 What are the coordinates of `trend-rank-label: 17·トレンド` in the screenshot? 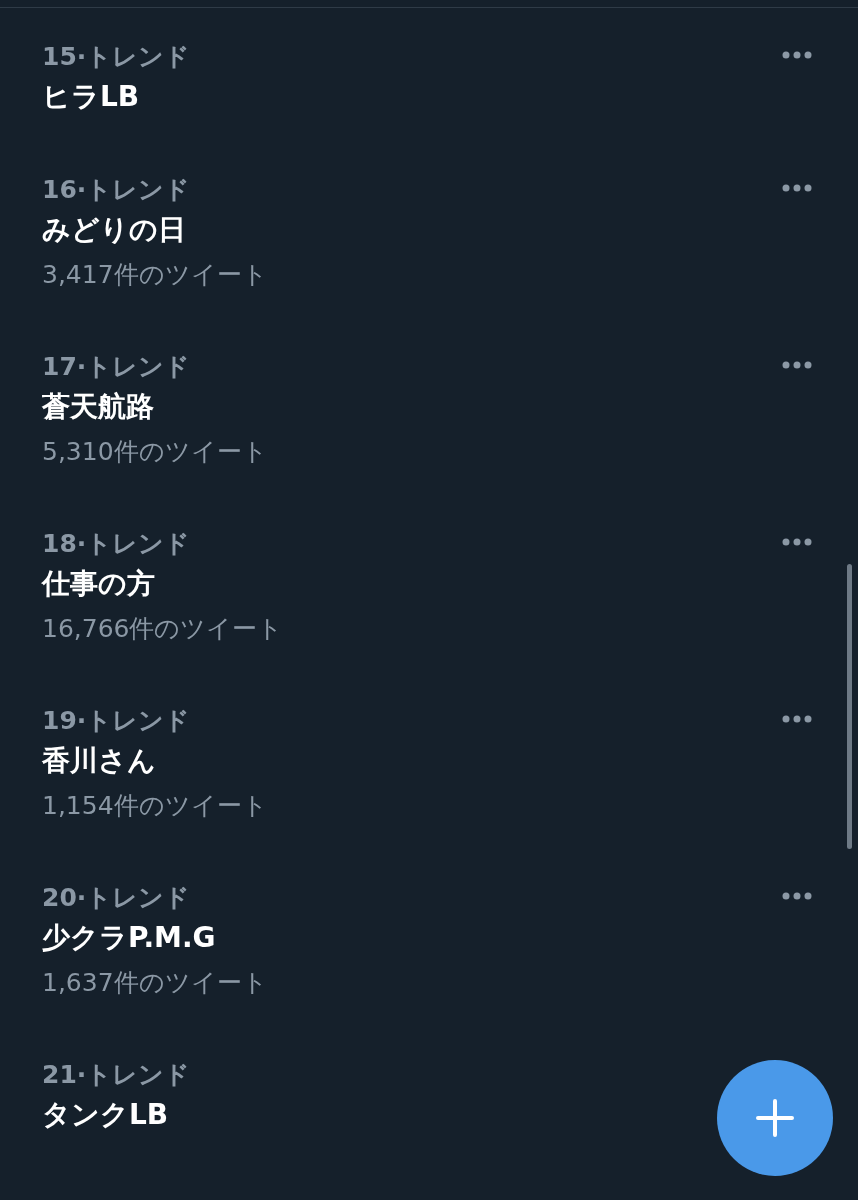 It's located at (116, 367).